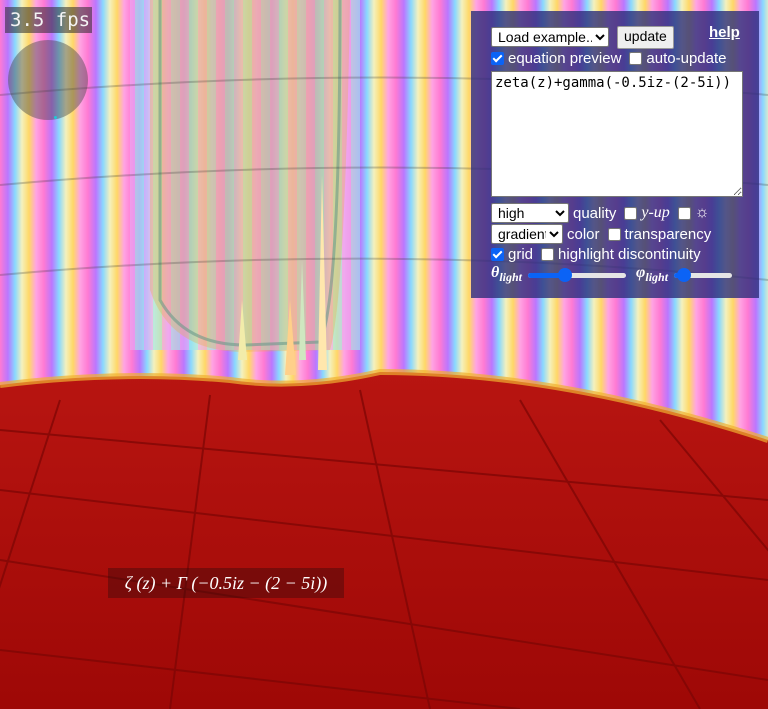 This screenshot has width=768, height=709. What do you see at coordinates (595, 213) in the screenshot?
I see `quality-label: quality` at bounding box center [595, 213].